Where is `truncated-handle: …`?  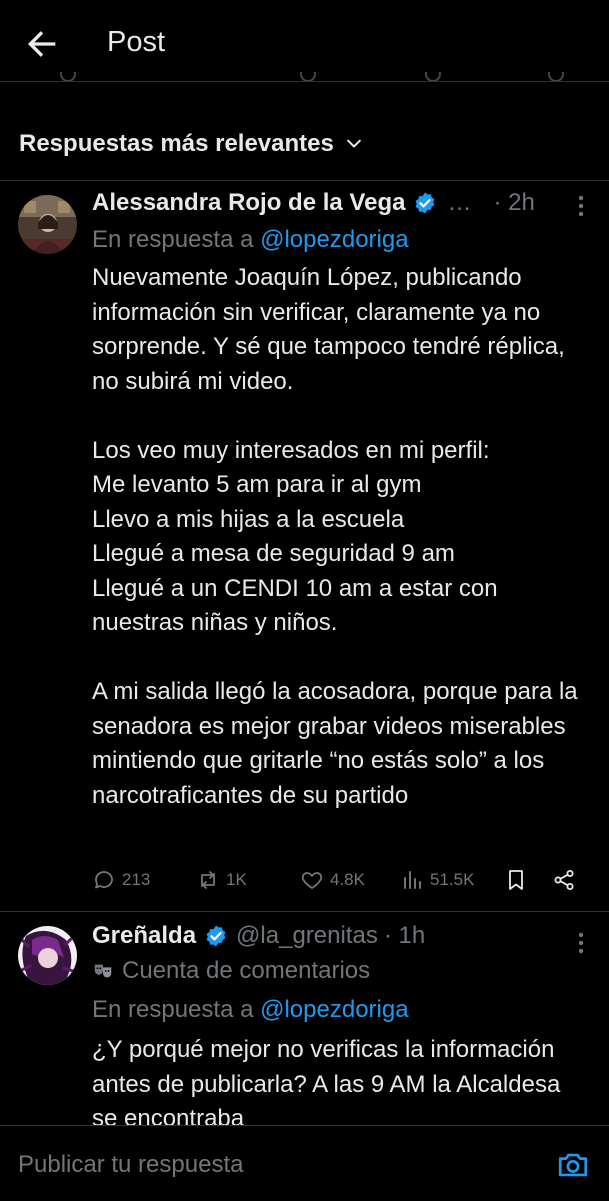 truncated-handle: … is located at coordinates (459, 202).